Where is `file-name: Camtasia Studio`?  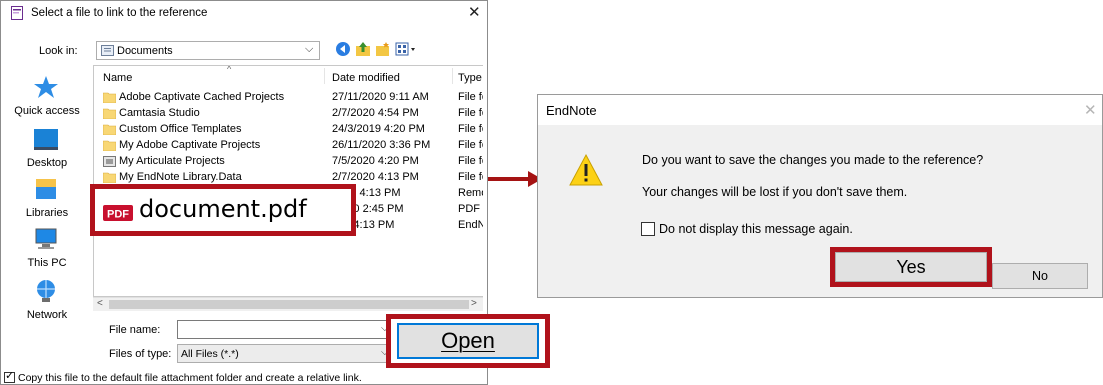 file-name: Camtasia Studio is located at coordinates (159, 113).